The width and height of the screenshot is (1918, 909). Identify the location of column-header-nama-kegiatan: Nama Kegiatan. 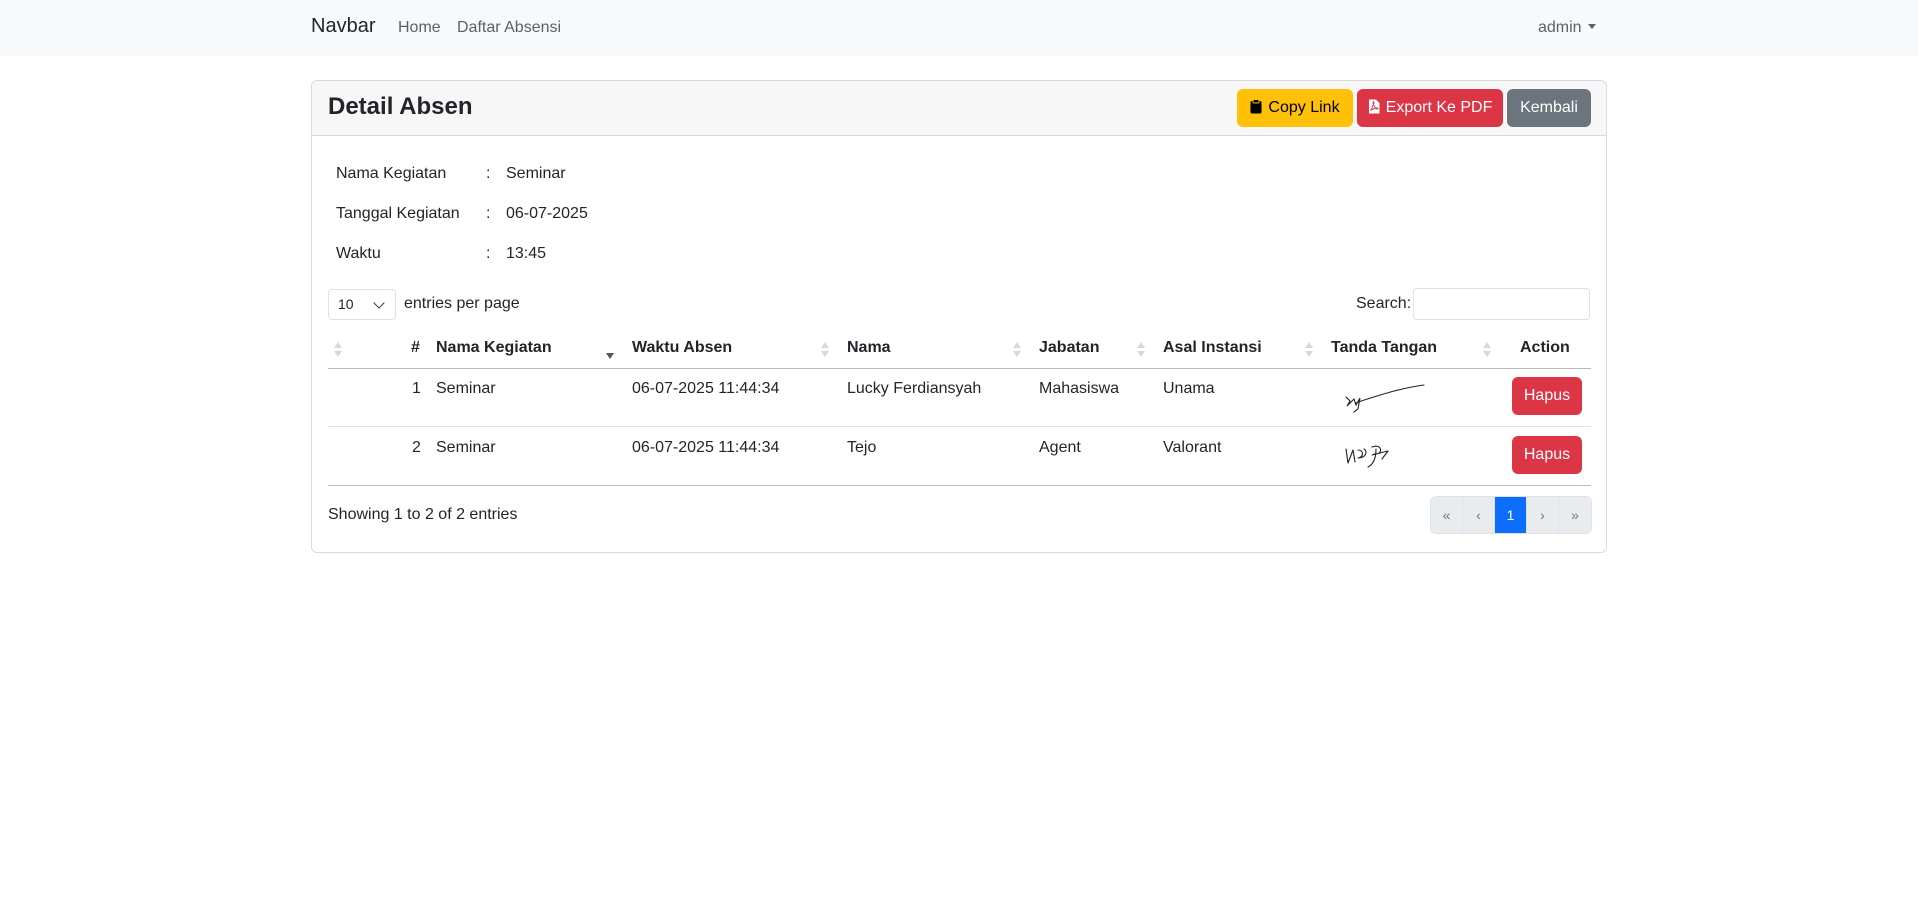
(494, 348).